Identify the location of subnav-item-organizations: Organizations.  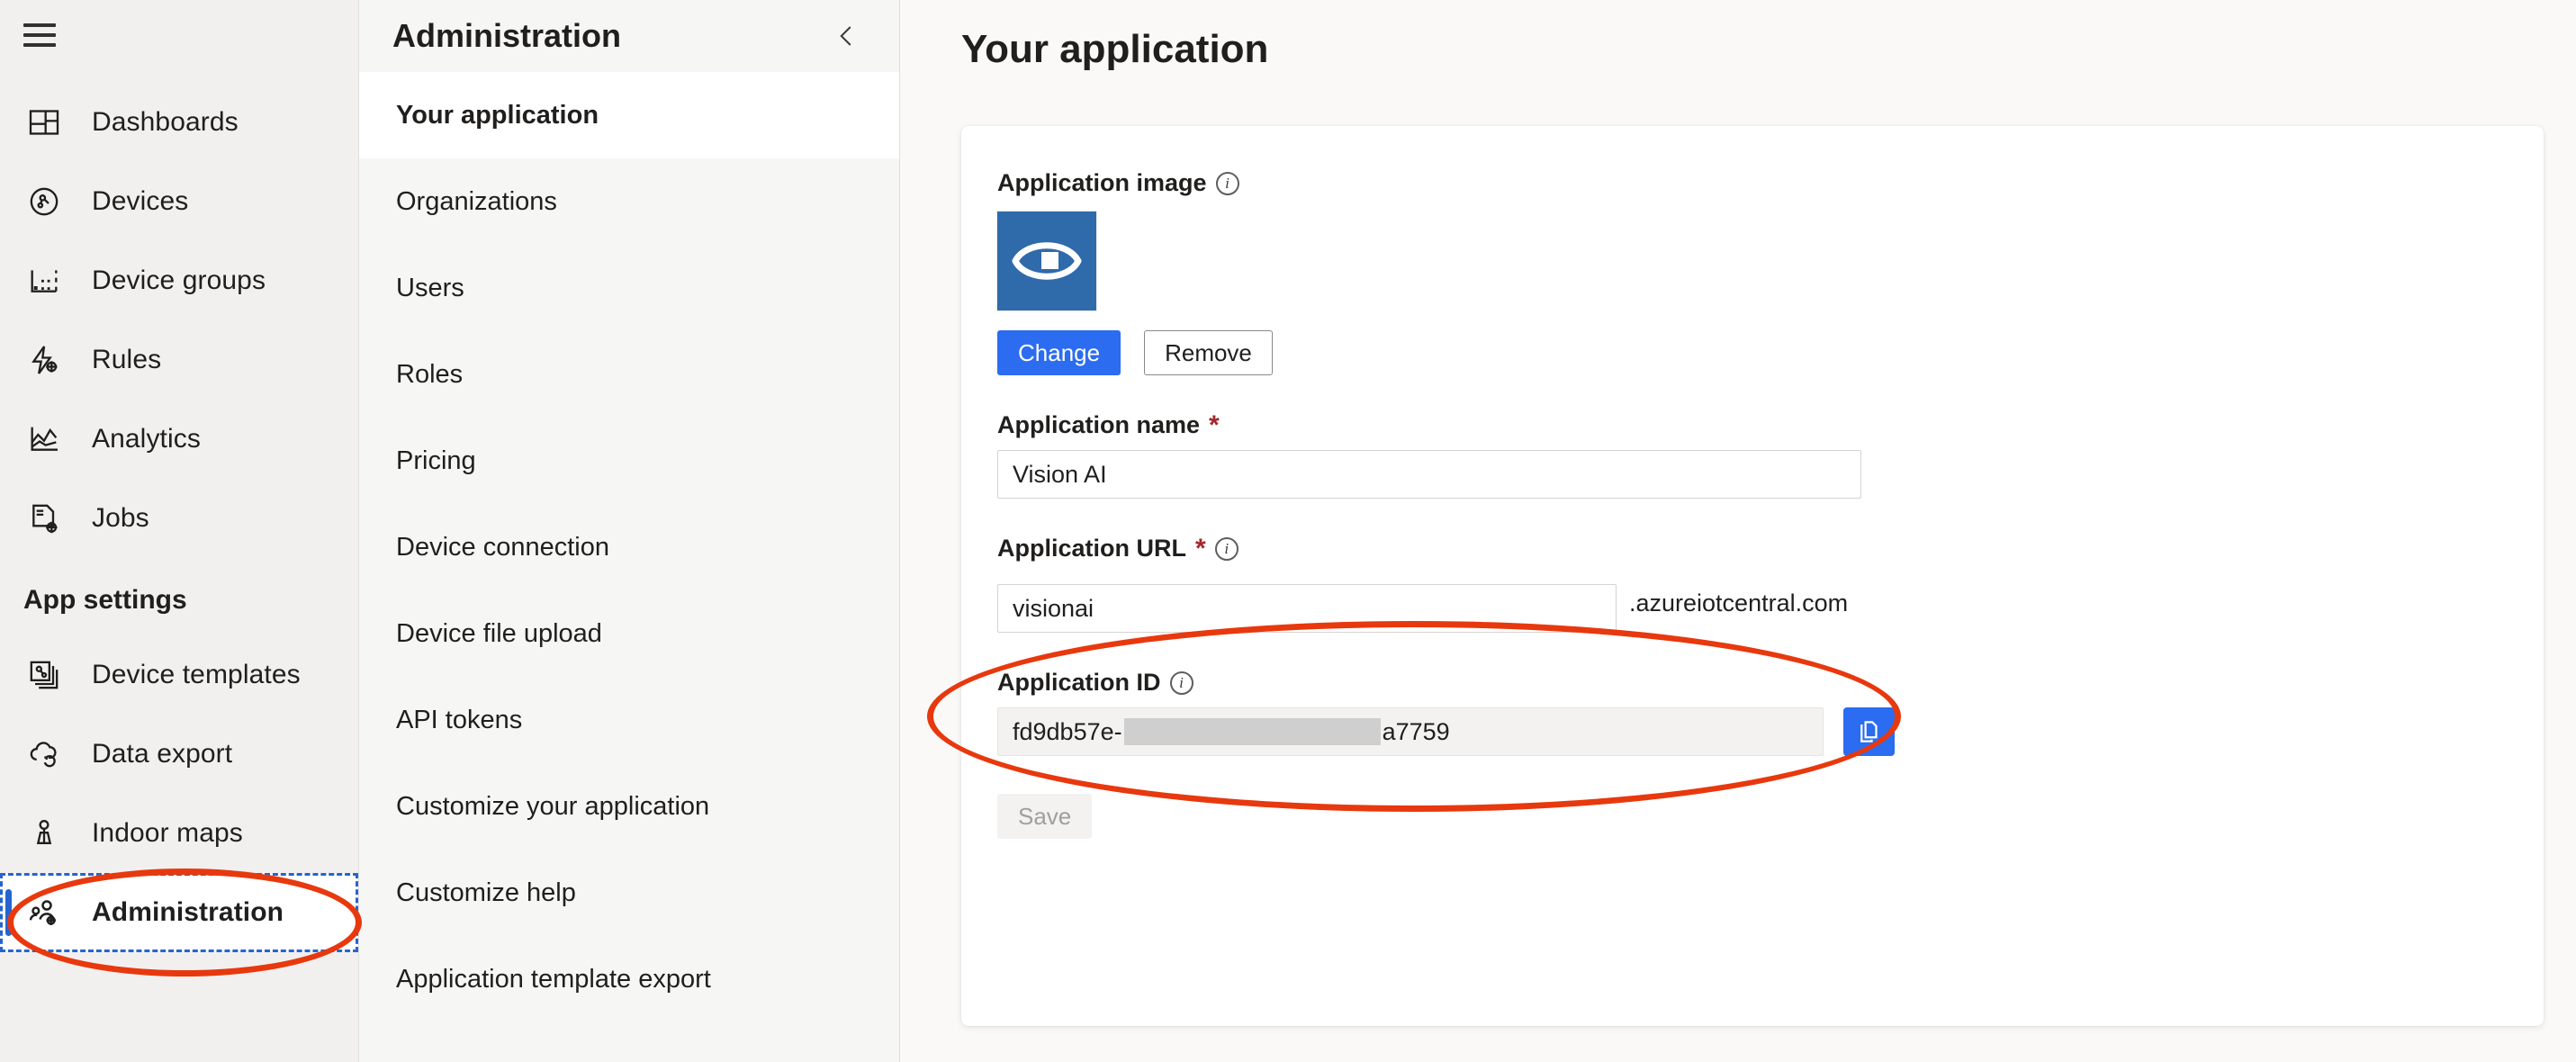
(629, 201).